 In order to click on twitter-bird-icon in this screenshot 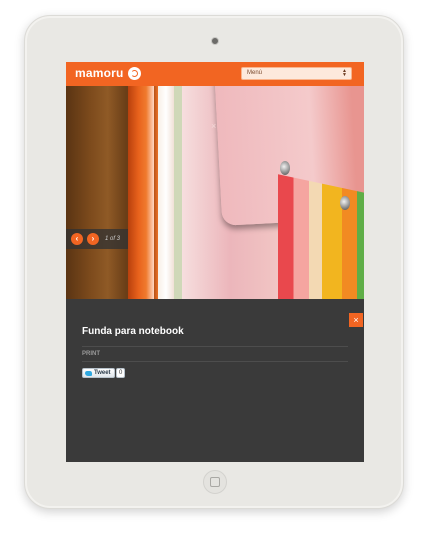, I will do `click(88, 373)`.